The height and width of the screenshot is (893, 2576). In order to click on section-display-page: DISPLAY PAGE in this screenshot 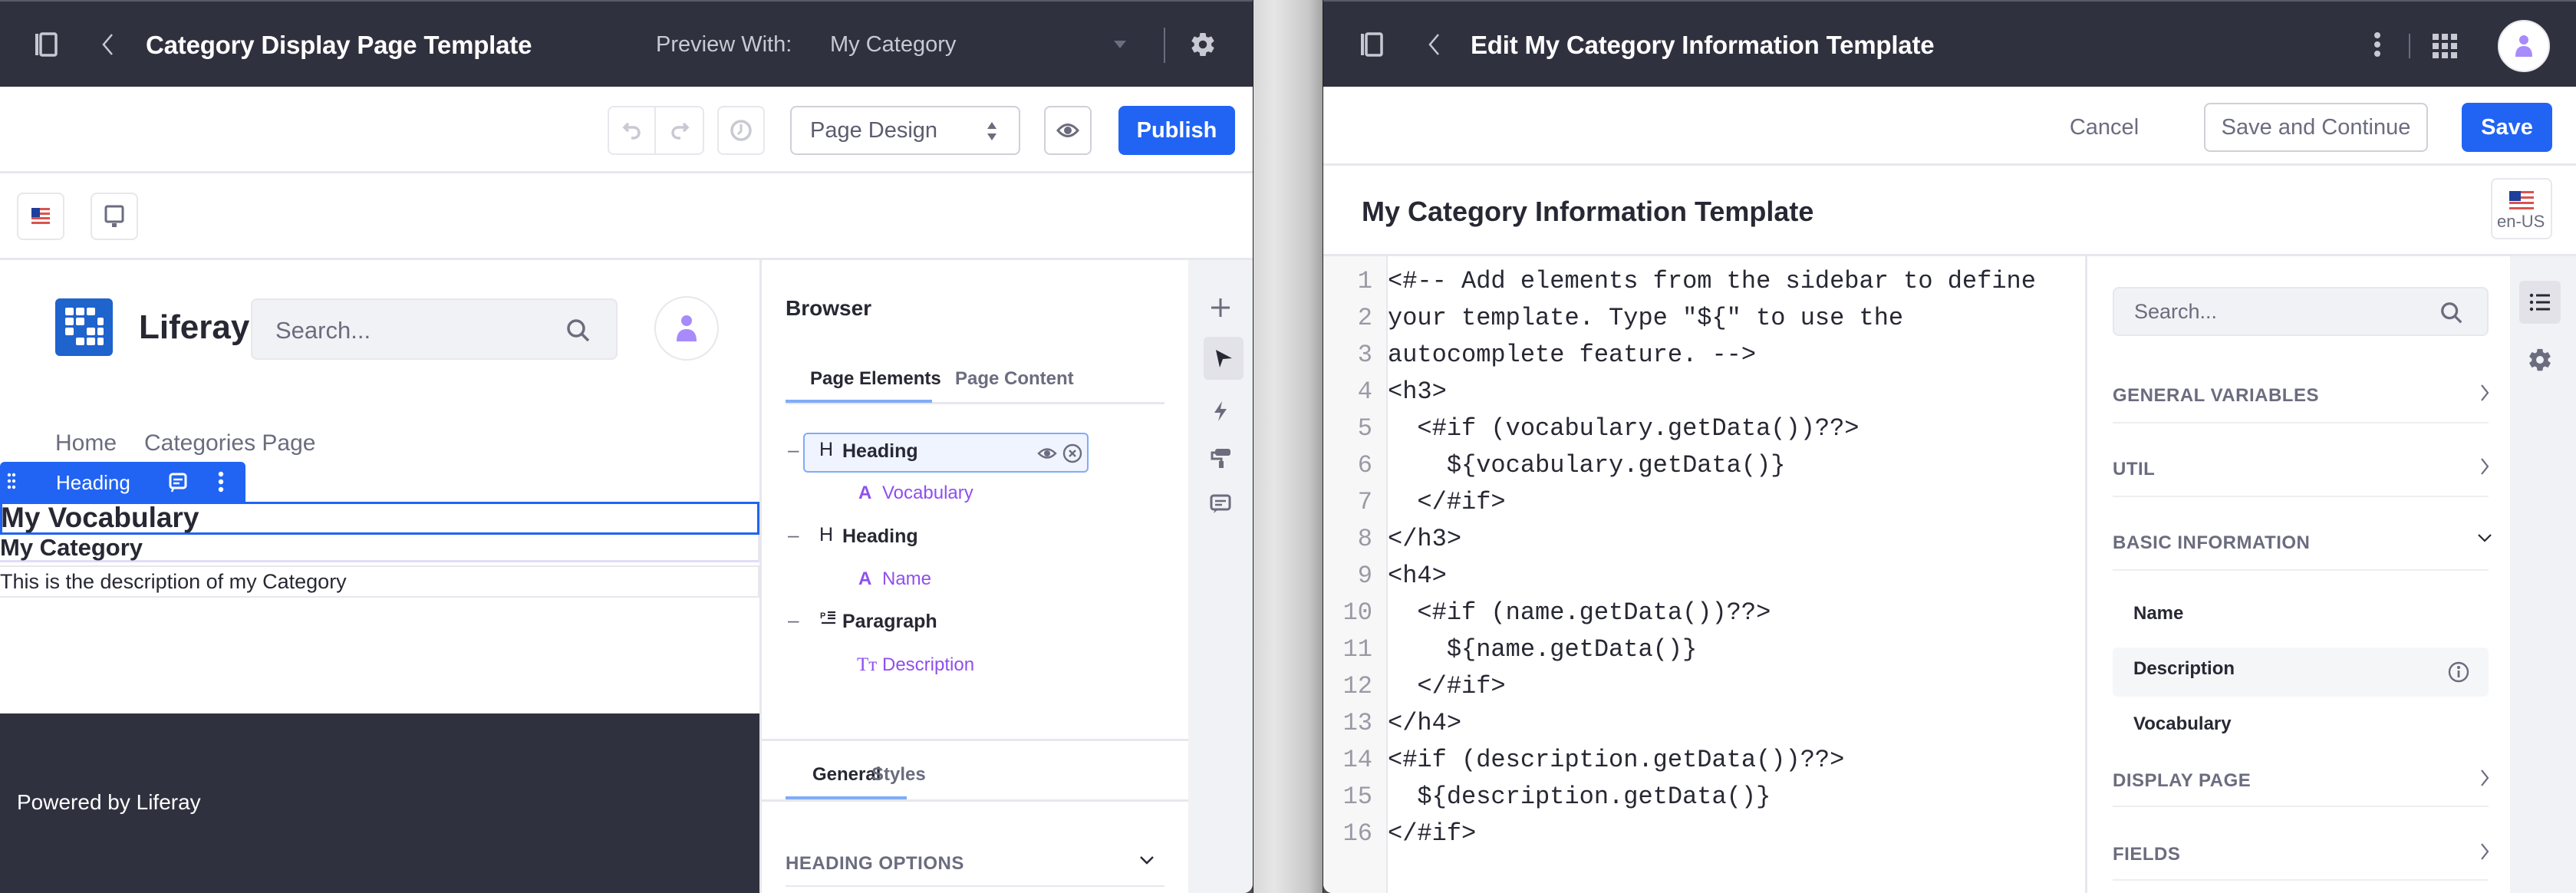, I will do `click(2182, 781)`.